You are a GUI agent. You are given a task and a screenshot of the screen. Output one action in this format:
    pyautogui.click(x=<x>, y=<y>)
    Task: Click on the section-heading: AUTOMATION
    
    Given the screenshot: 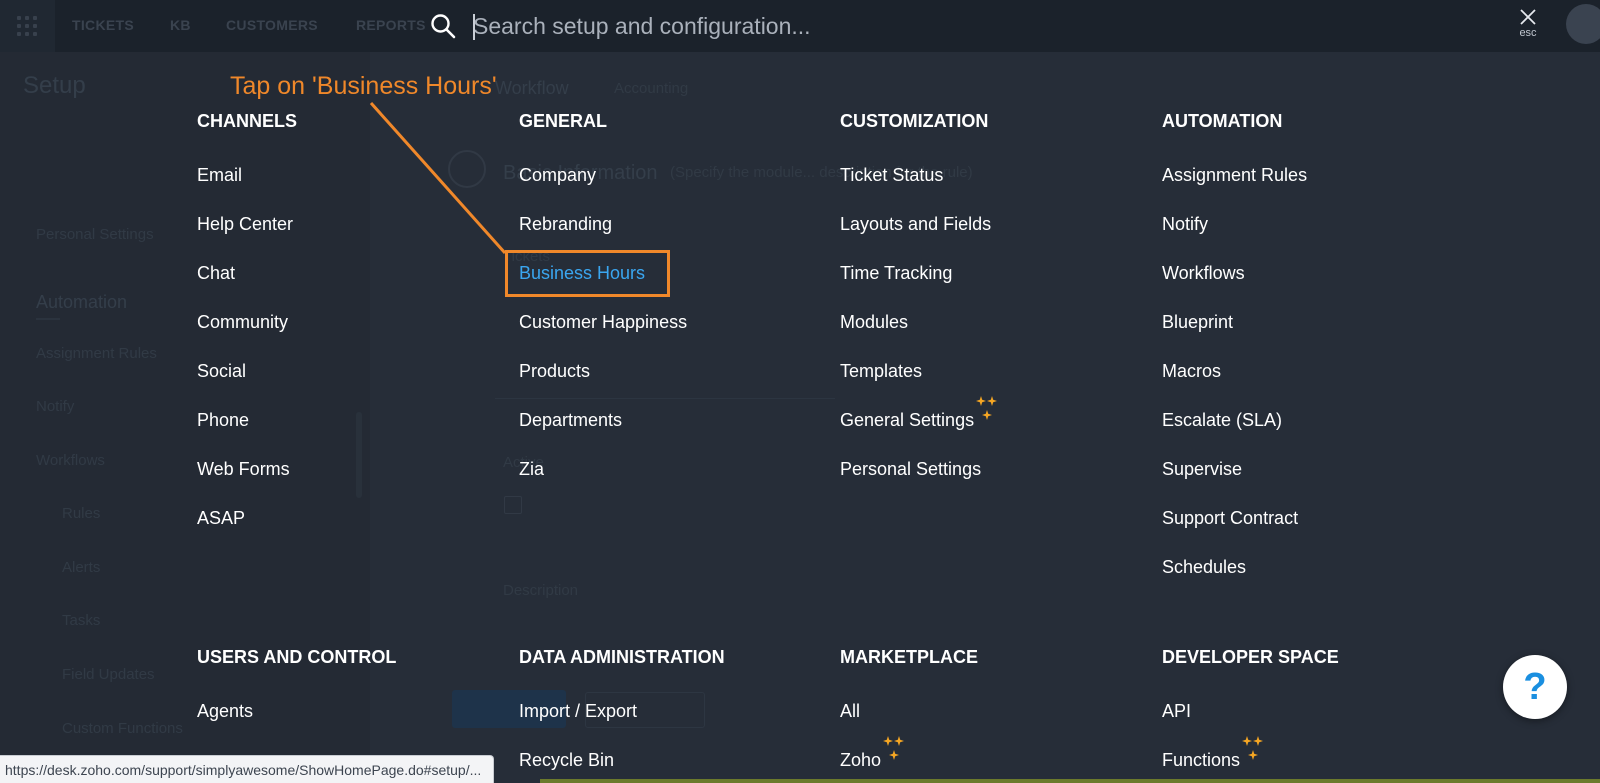 What is the action you would take?
    pyautogui.click(x=1222, y=121)
    